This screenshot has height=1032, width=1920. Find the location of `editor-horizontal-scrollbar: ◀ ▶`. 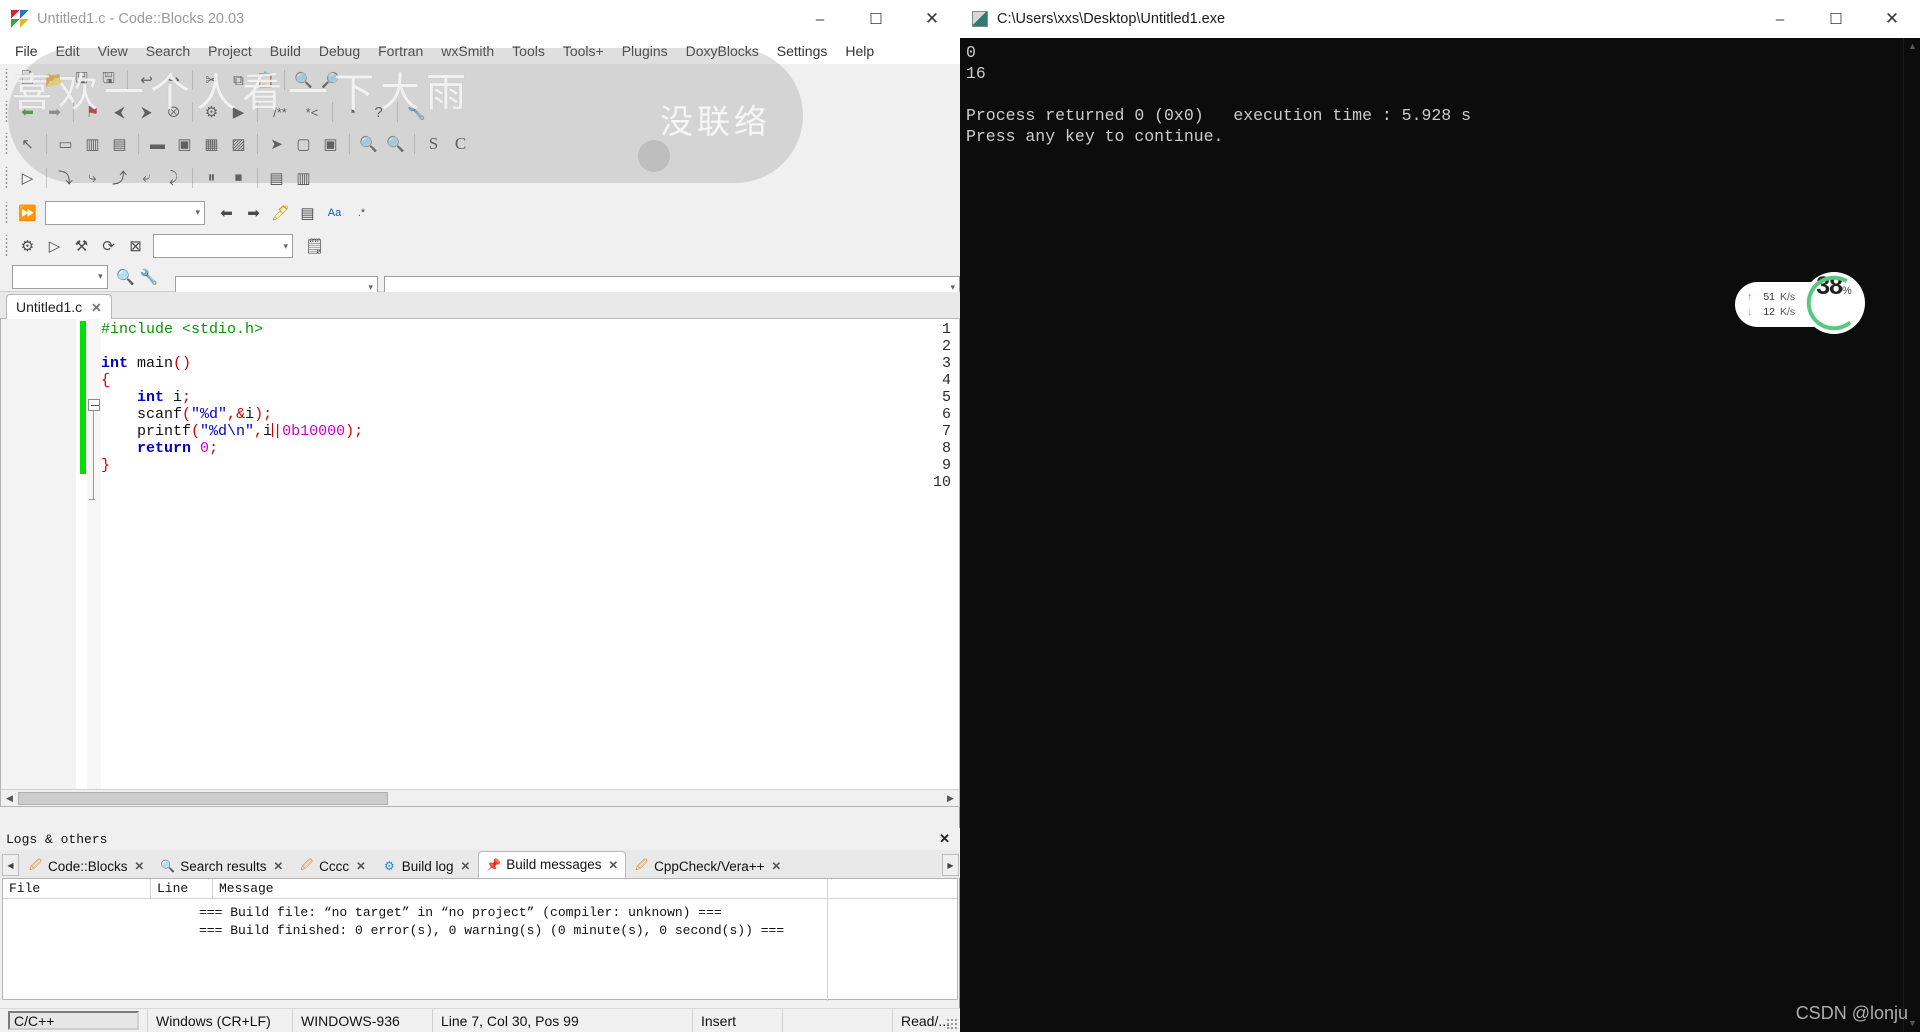

editor-horizontal-scrollbar: ◀ ▶ is located at coordinates (480, 797).